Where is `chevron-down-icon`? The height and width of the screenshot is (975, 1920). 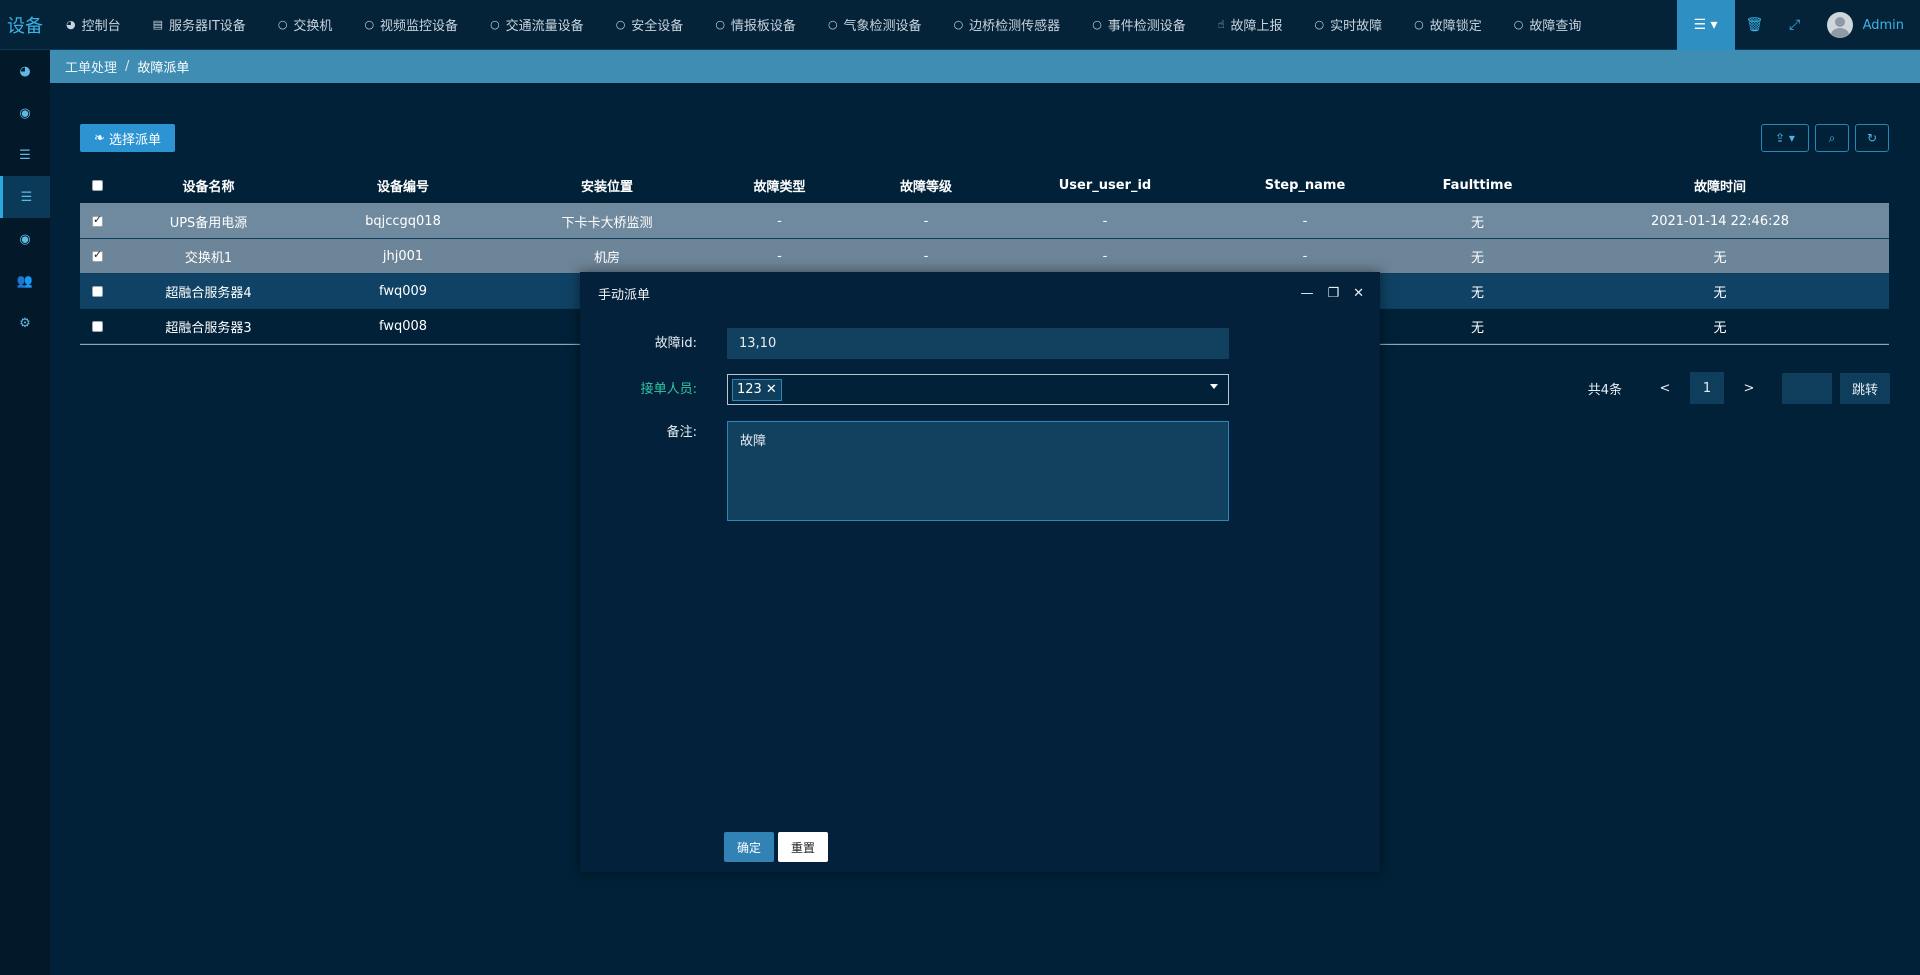 chevron-down-icon is located at coordinates (1214, 386).